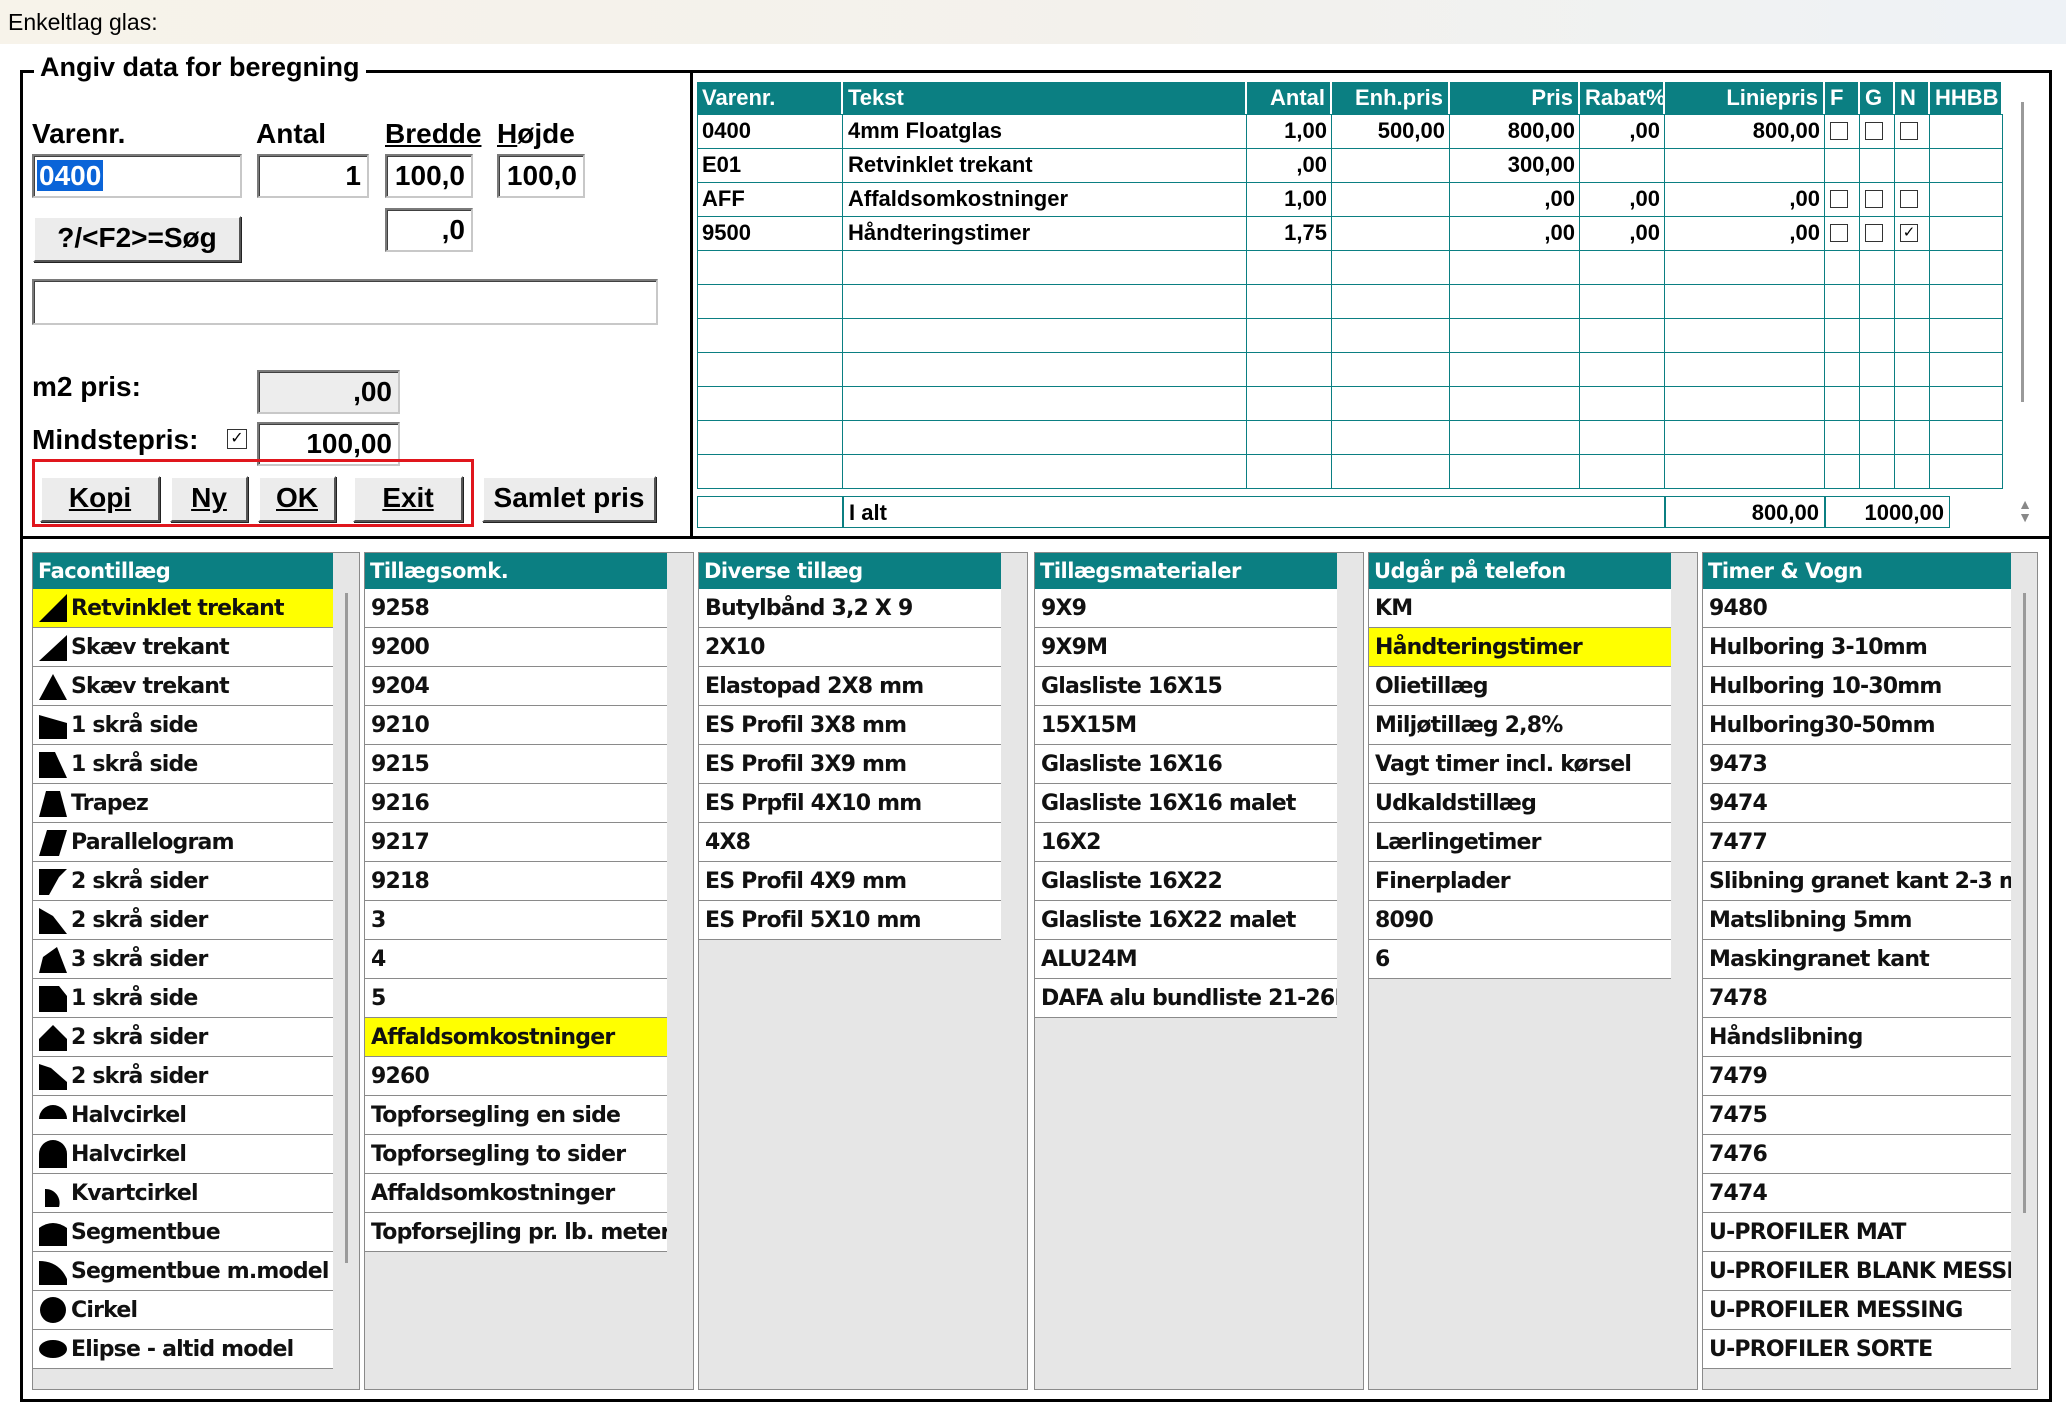 This screenshot has height=1407, width=2066. Describe the element at coordinates (541, 176) in the screenshot. I see `hojde-input: 100,0` at that location.